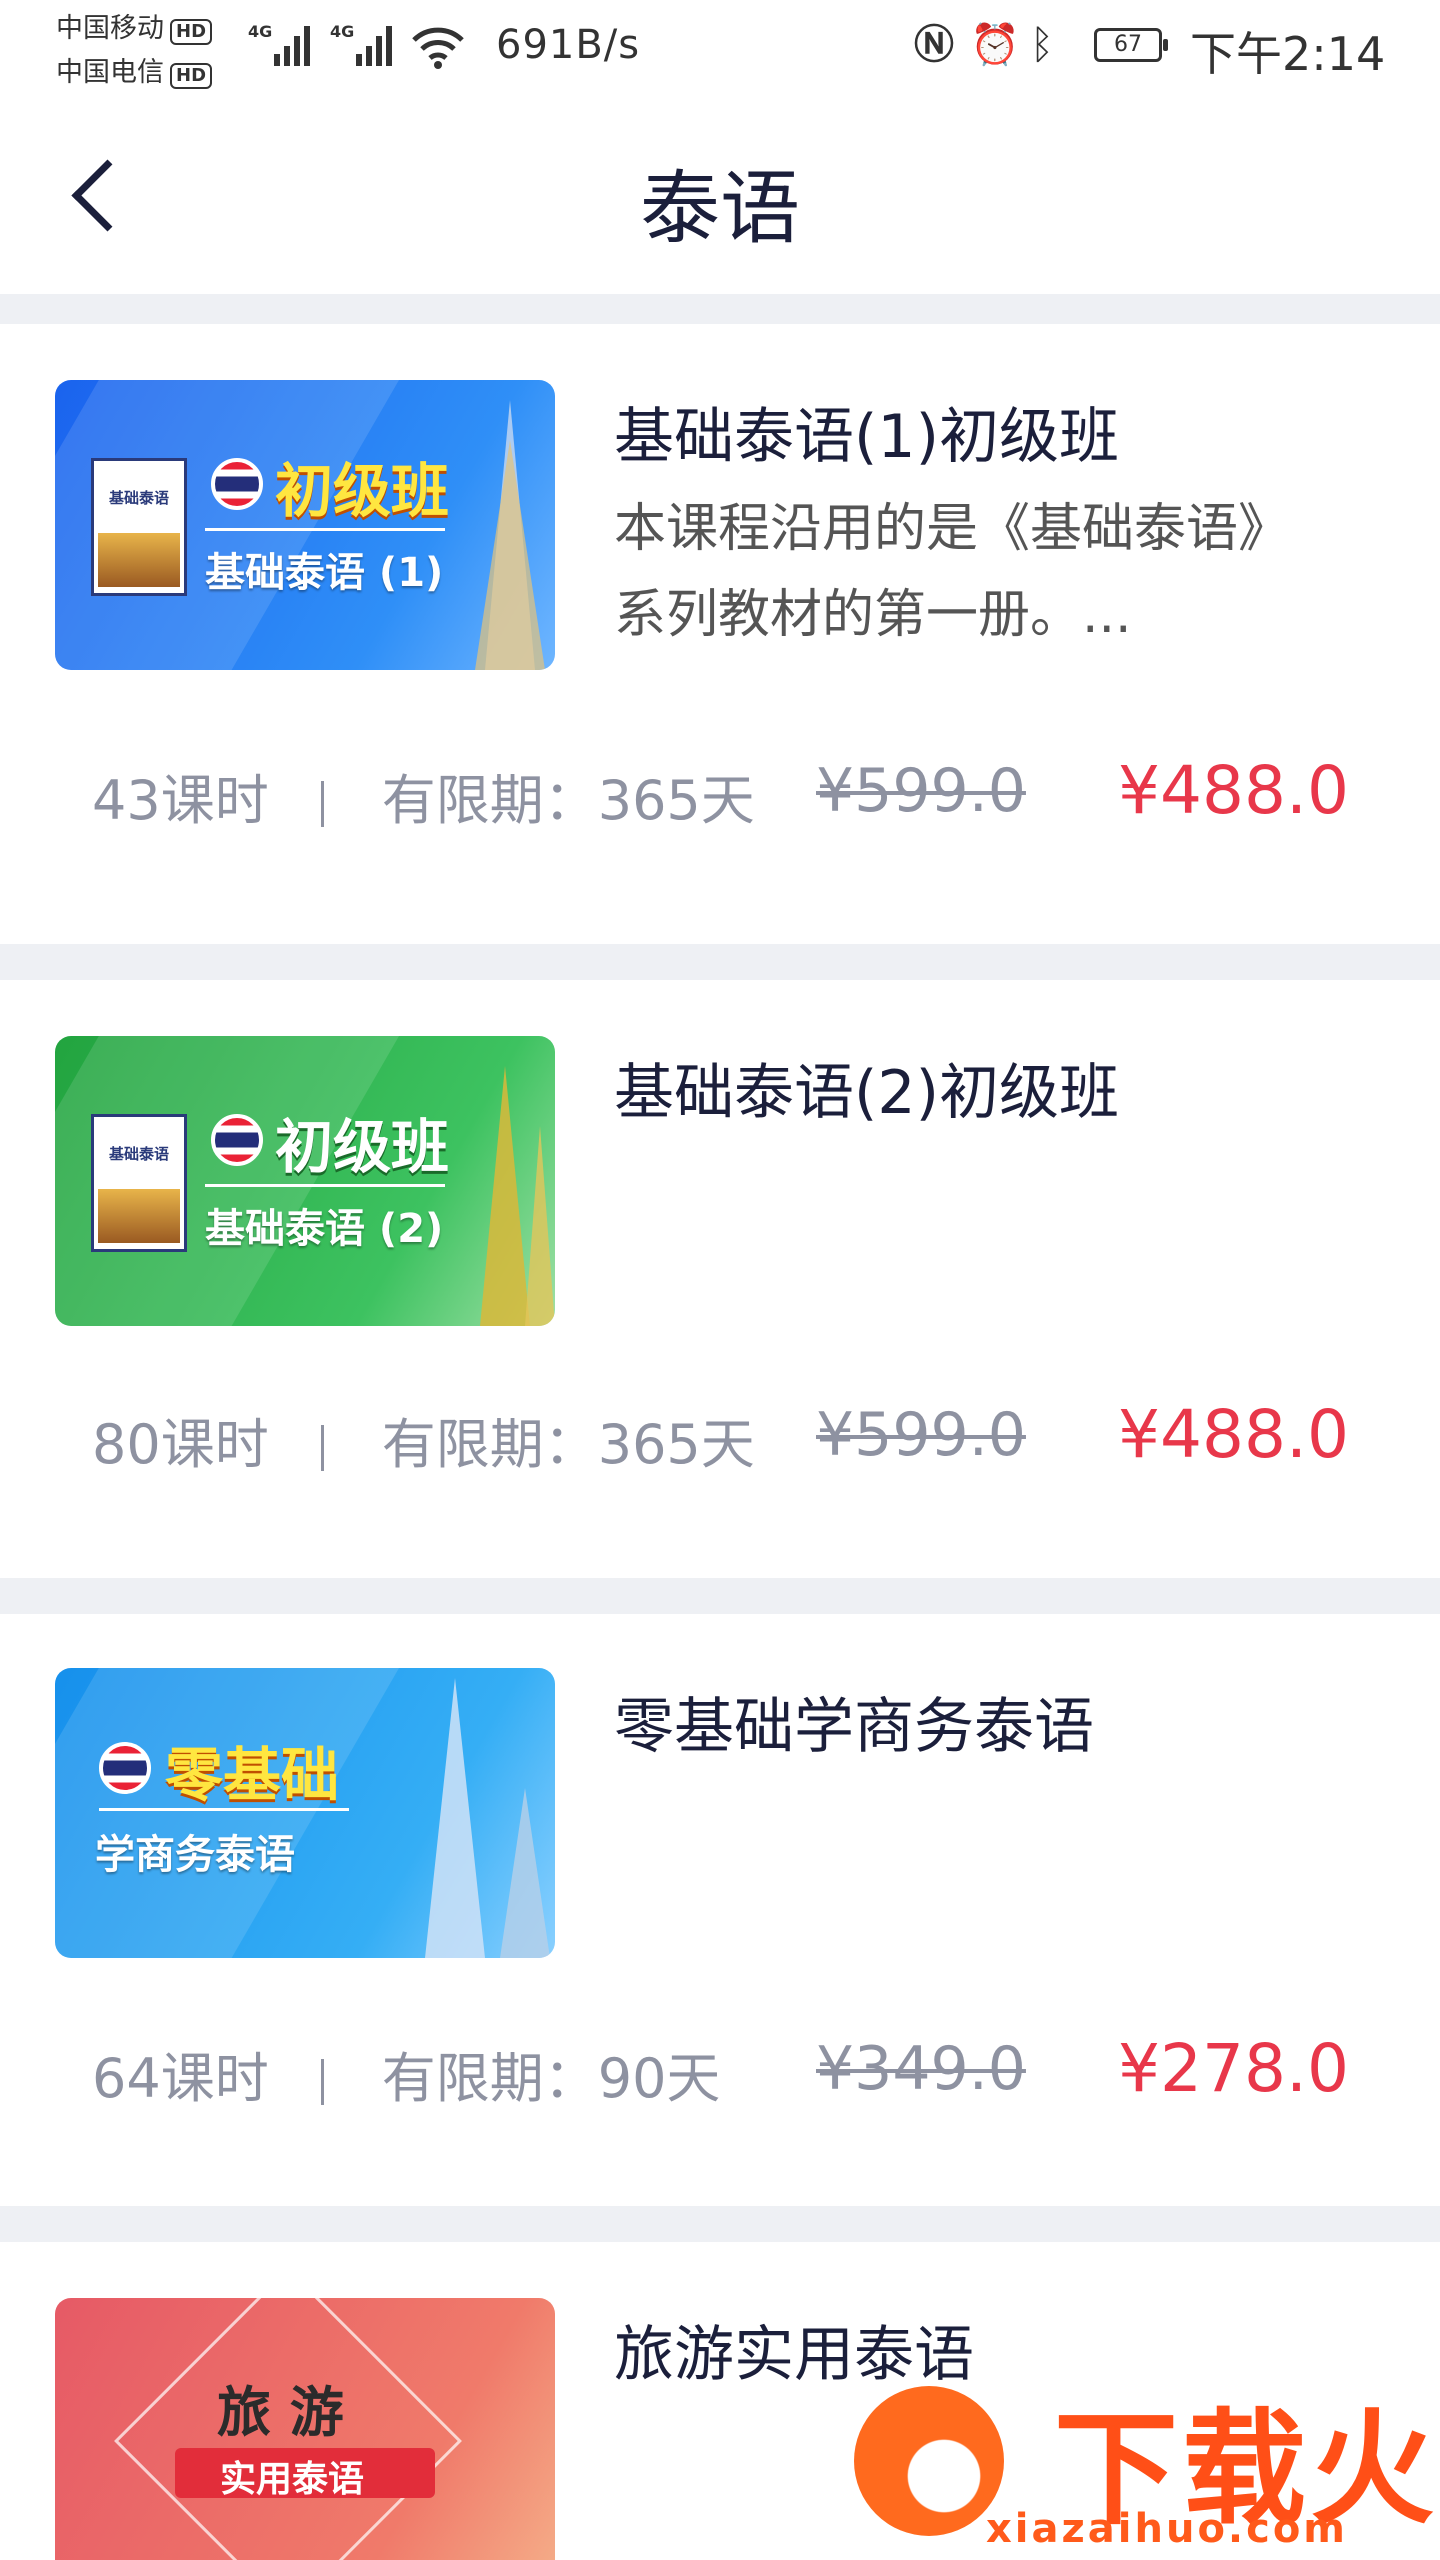  What do you see at coordinates (866, 1087) in the screenshot?
I see `course-title: 基础泰语(2)初级班` at bounding box center [866, 1087].